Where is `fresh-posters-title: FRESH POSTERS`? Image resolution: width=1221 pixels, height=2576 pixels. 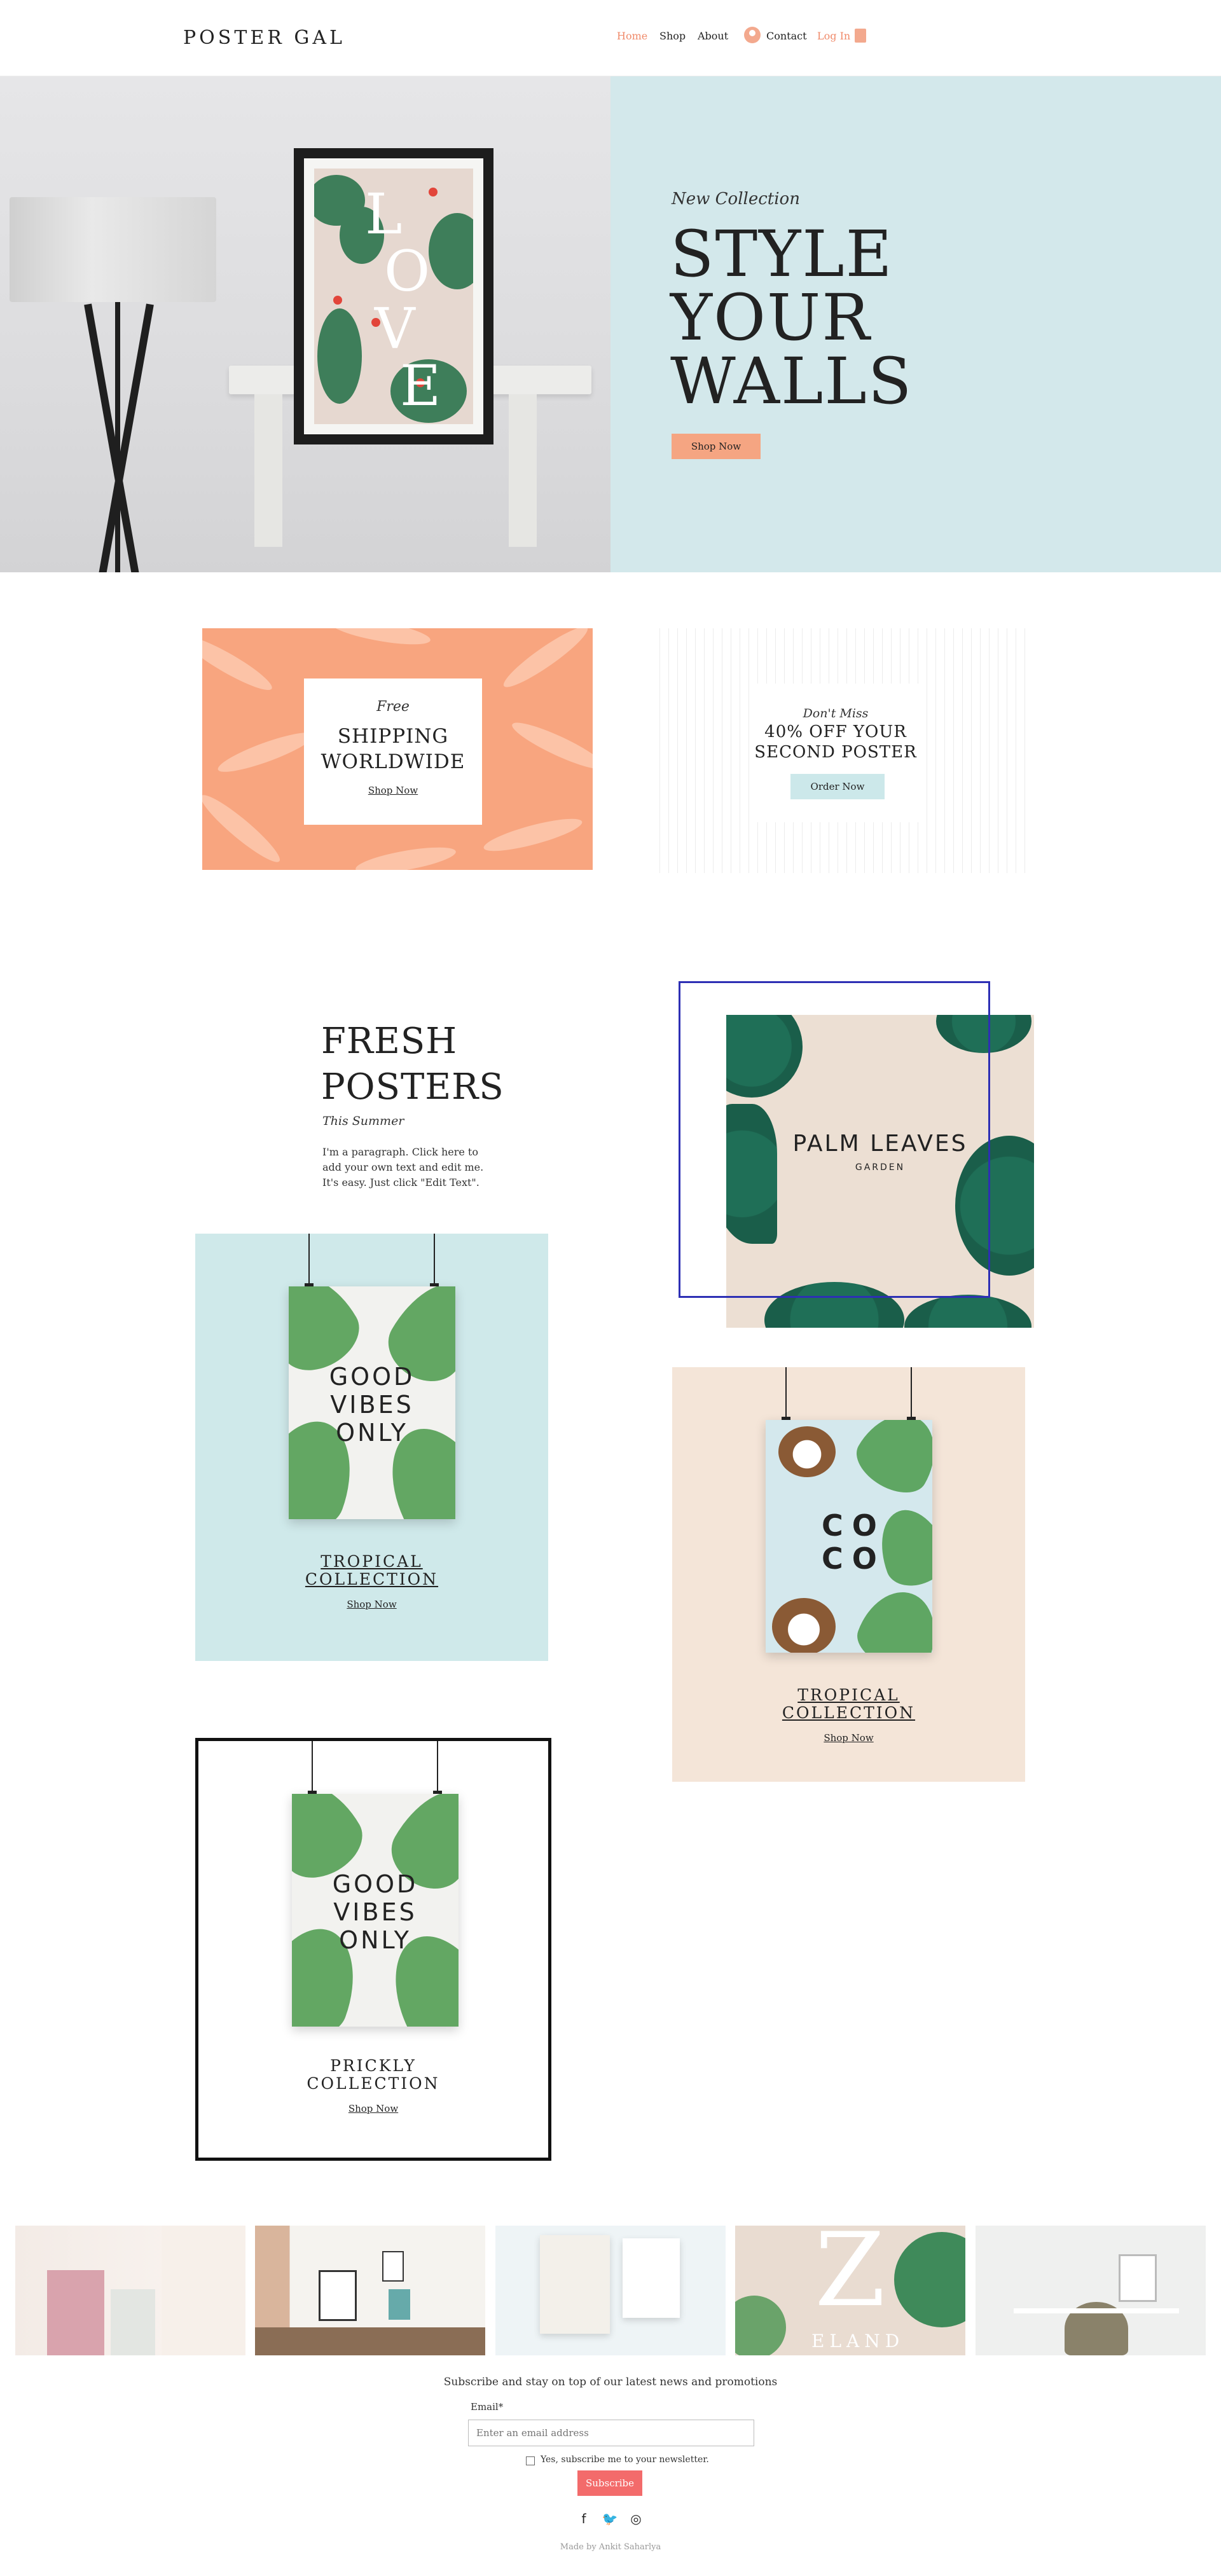
fresh-posters-title: FRESH POSTERS is located at coordinates (412, 1064).